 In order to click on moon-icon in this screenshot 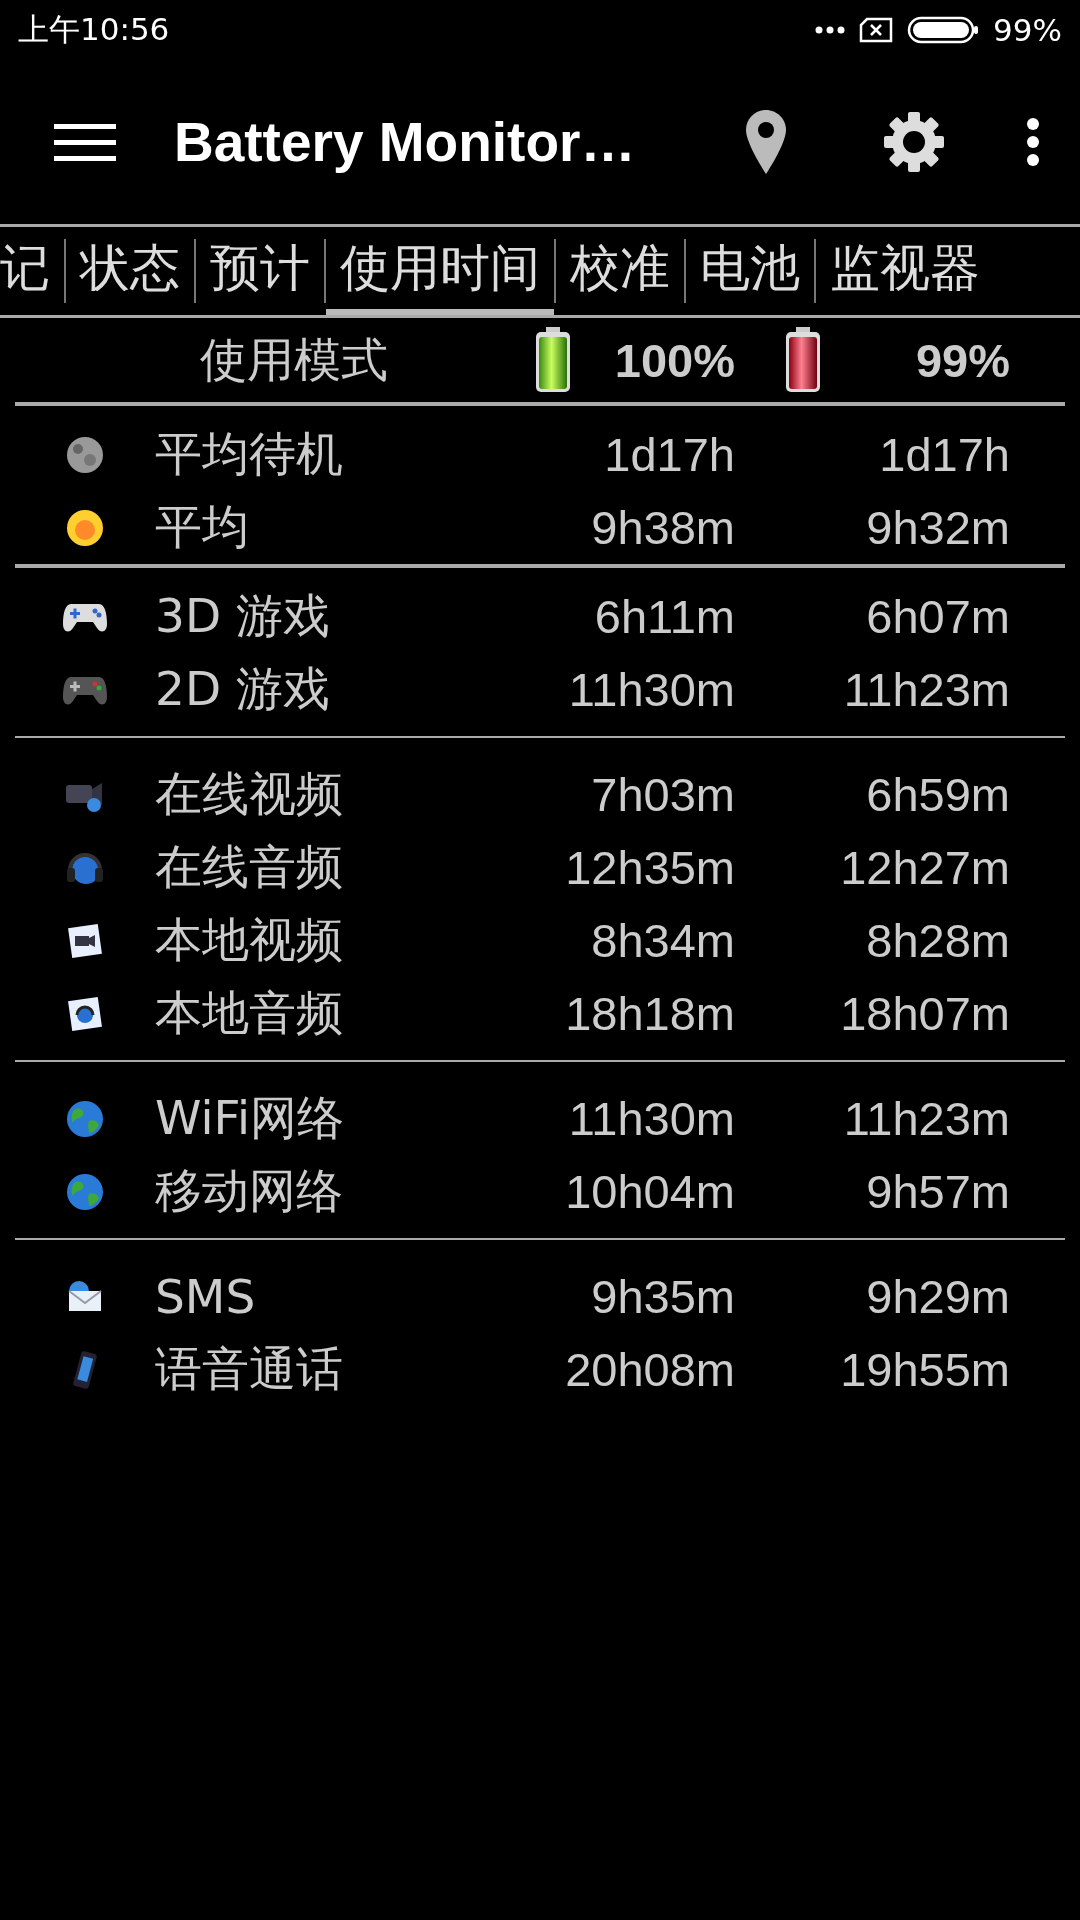, I will do `click(85, 454)`.